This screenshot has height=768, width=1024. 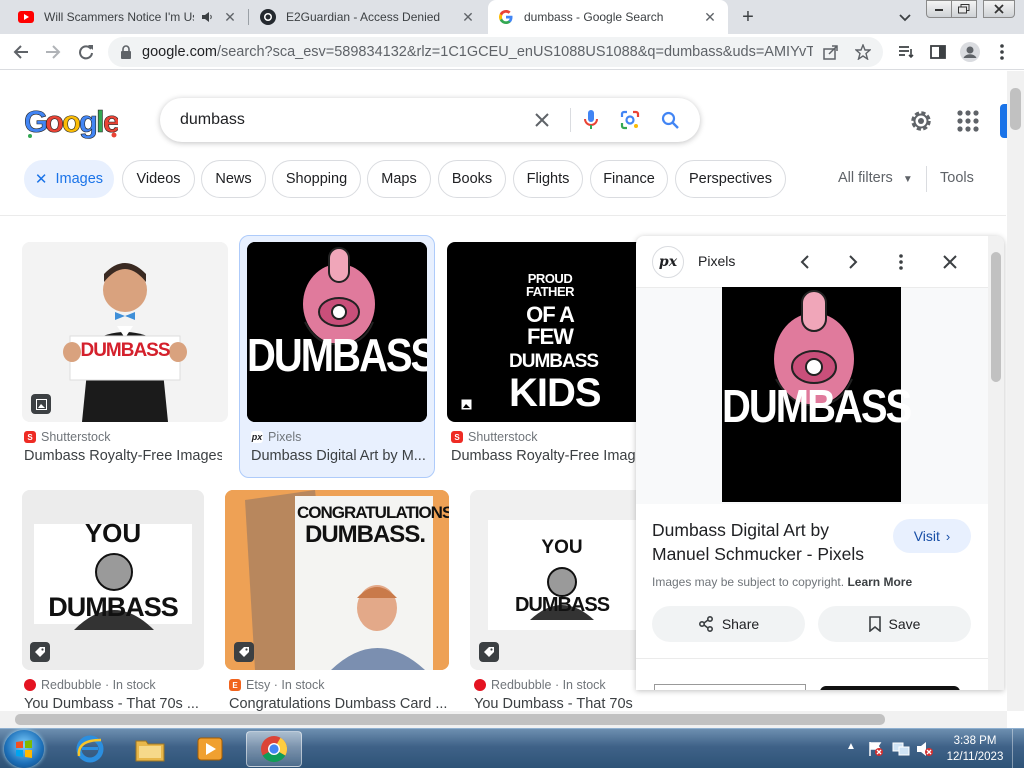 I want to click on clock: 3:38 PM 12/11/2023, so click(x=975, y=749).